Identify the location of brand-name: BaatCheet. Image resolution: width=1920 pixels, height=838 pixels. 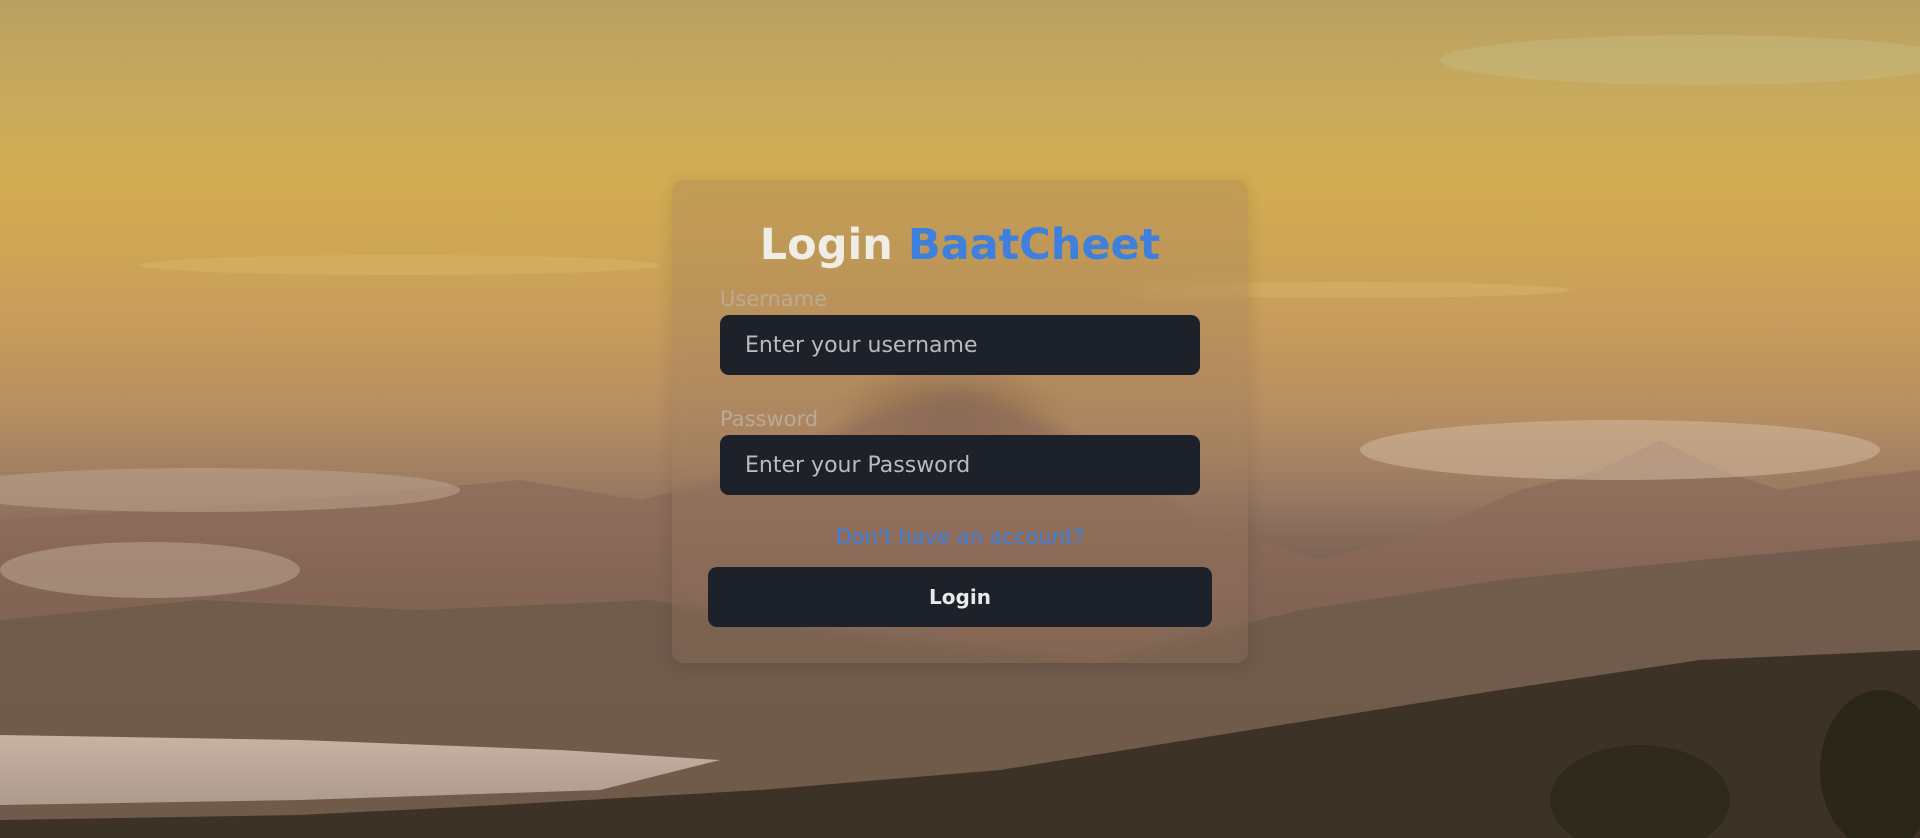
(1034, 245).